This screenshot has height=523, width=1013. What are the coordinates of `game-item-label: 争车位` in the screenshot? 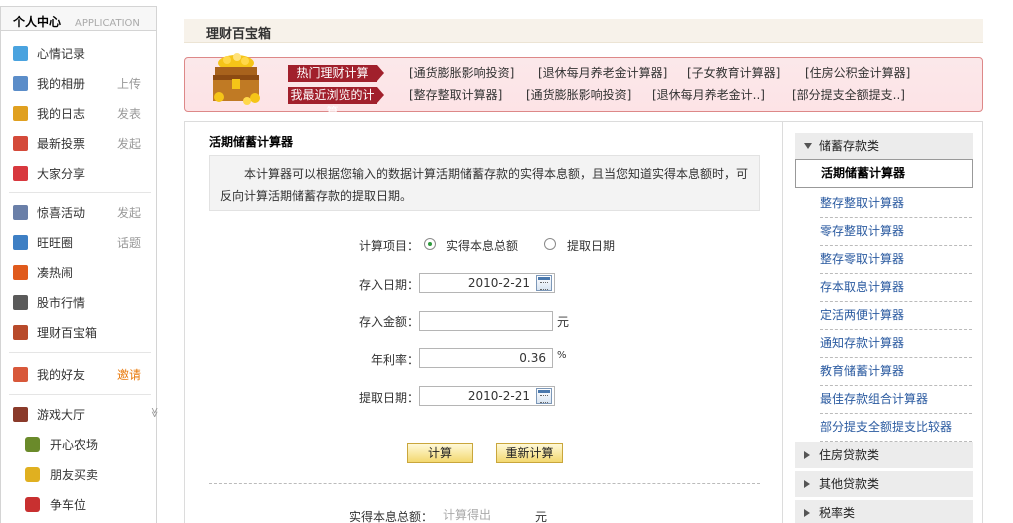 It's located at (68, 505).